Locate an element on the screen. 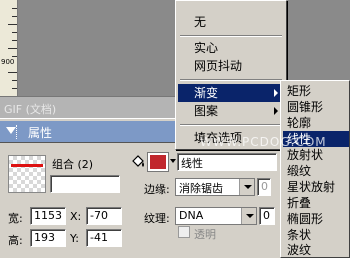 The width and height of the screenshot is (350, 258). menu-item-solid: 实心 is located at coordinates (231, 48).